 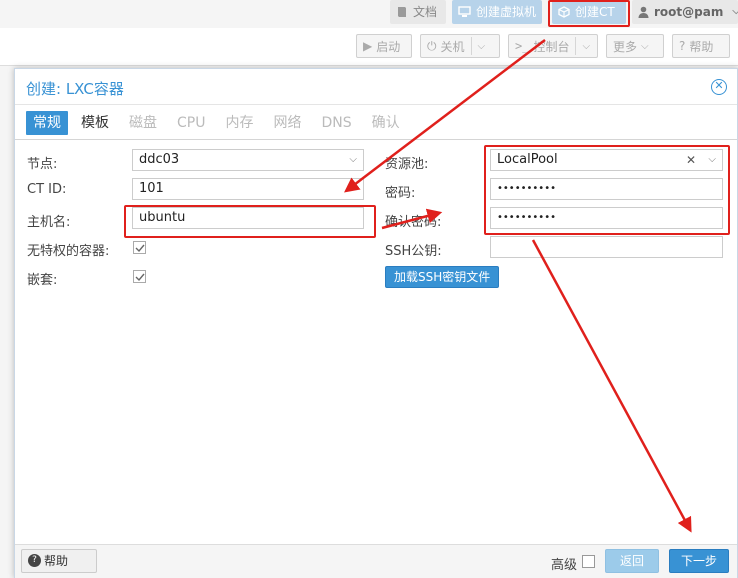 I want to click on annotation-box-pool-password, so click(x=607, y=190).